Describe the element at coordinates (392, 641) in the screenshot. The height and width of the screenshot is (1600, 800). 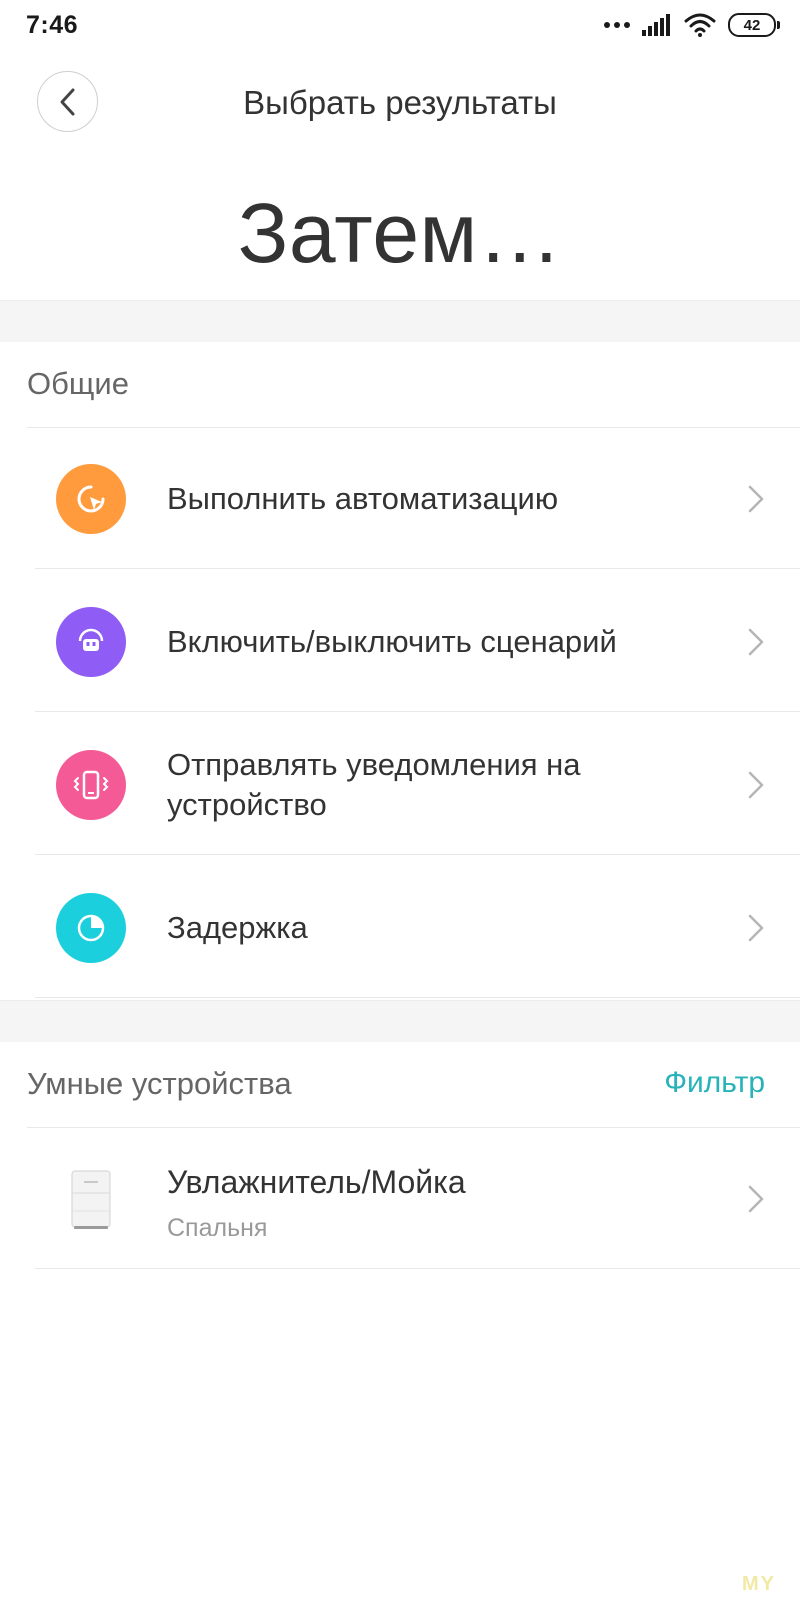
I see `action-label: Включить/выключить сценарий` at that location.